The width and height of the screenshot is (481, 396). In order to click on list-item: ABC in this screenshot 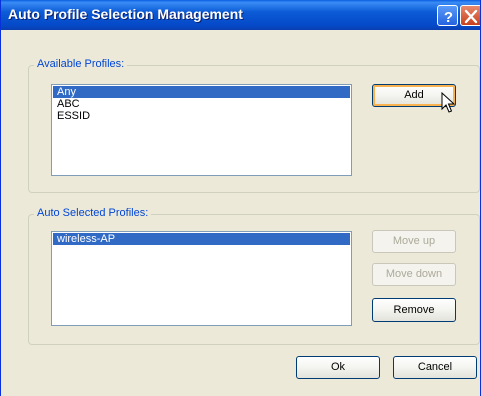, I will do `click(201, 104)`.